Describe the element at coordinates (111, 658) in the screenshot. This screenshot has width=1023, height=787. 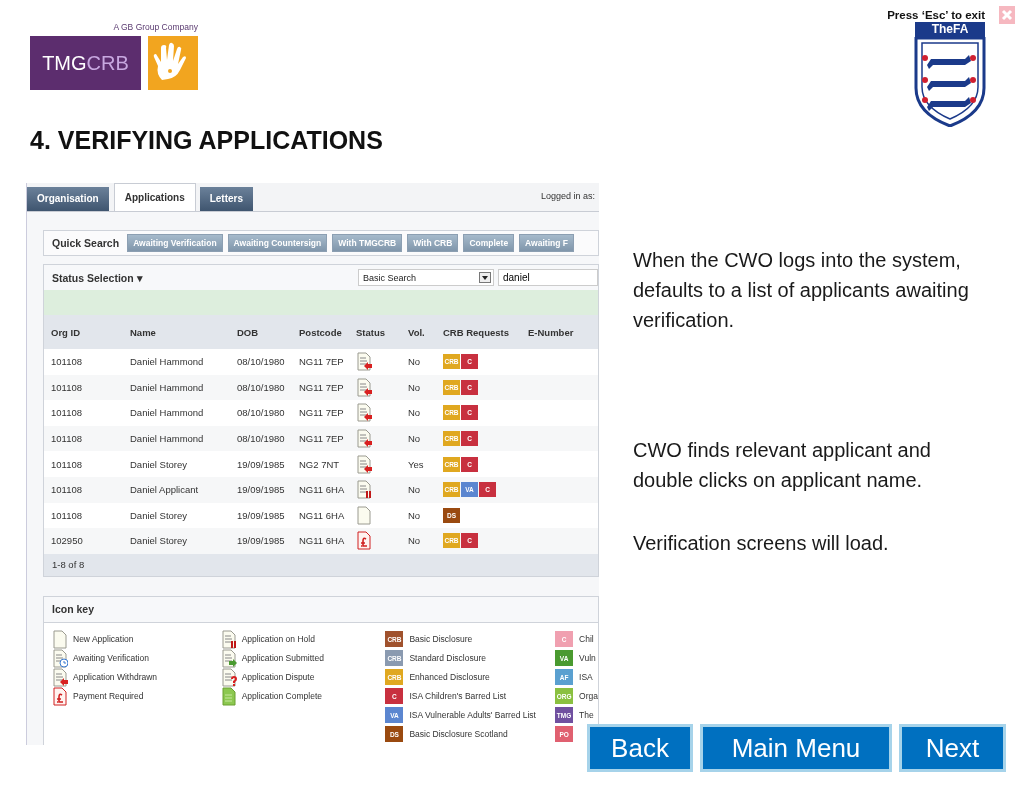
I see `legend-label: Awaiting Verification` at that location.